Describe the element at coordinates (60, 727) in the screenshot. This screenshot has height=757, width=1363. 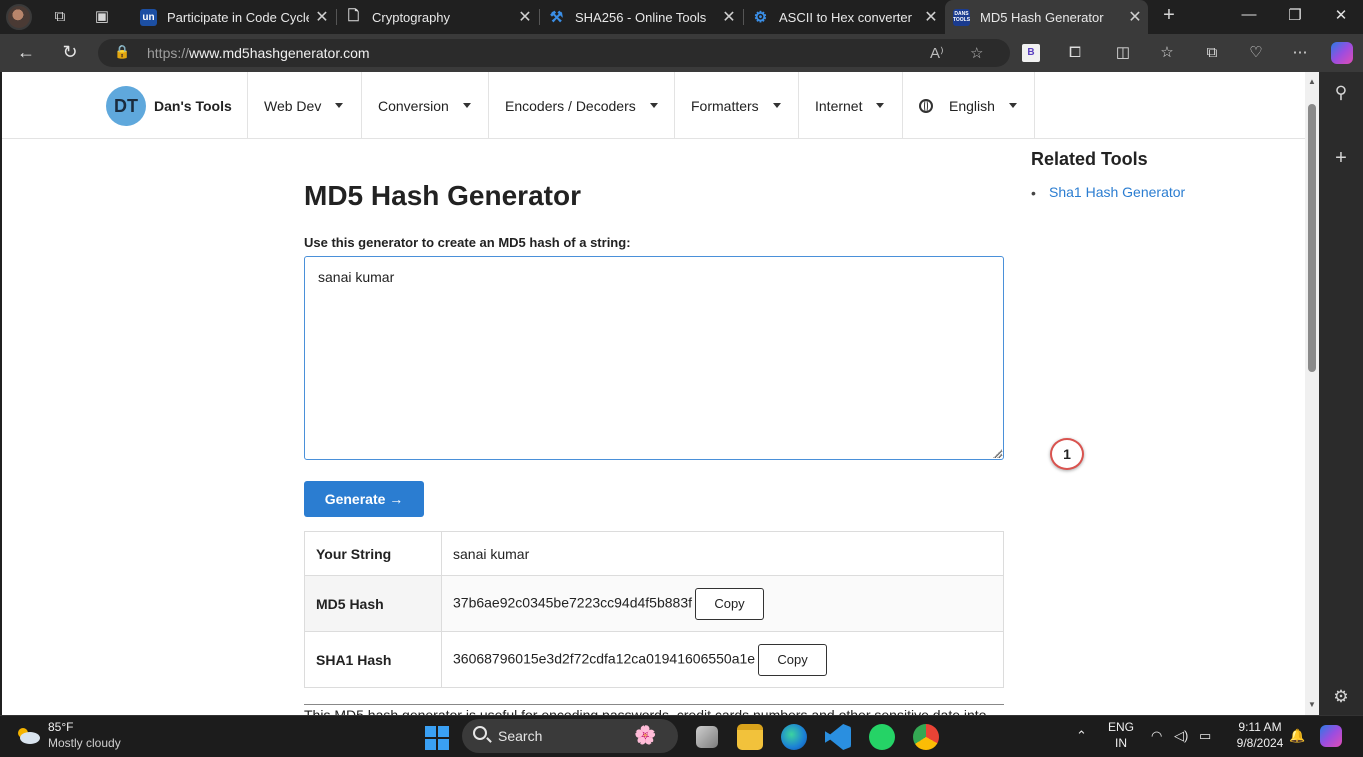
I see `weather-temp: 85°F` at that location.